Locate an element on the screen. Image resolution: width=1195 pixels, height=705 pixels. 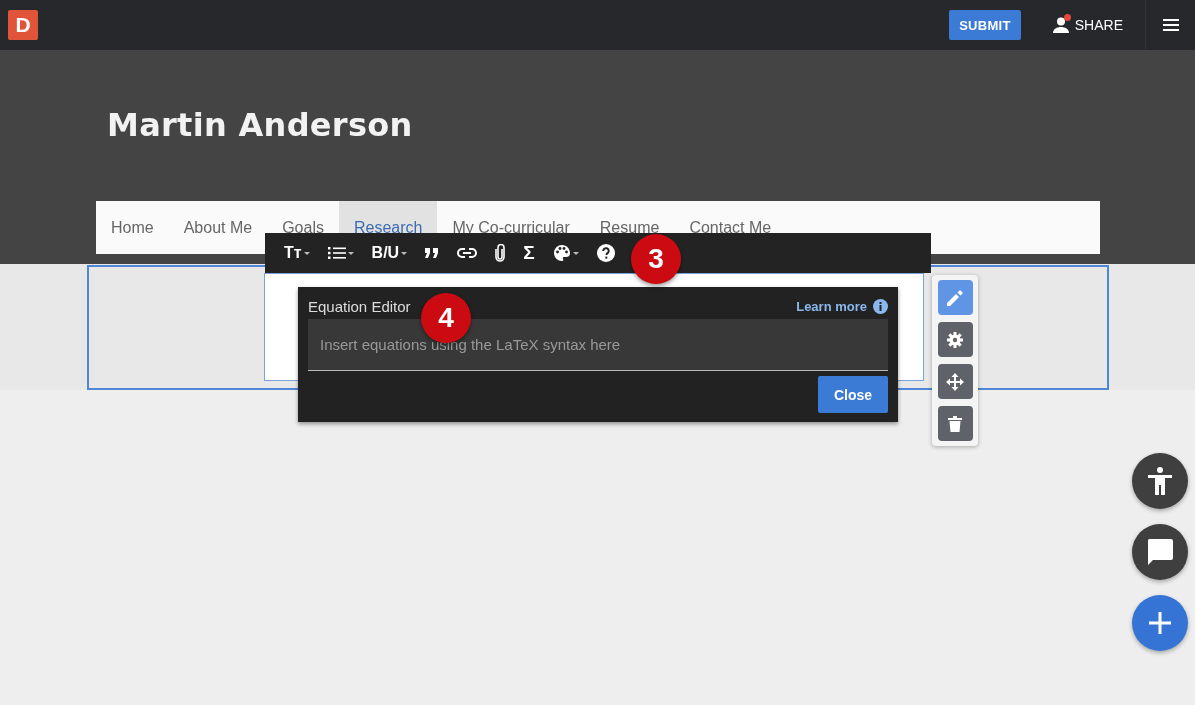
menu-icon is located at coordinates (1170, 25).